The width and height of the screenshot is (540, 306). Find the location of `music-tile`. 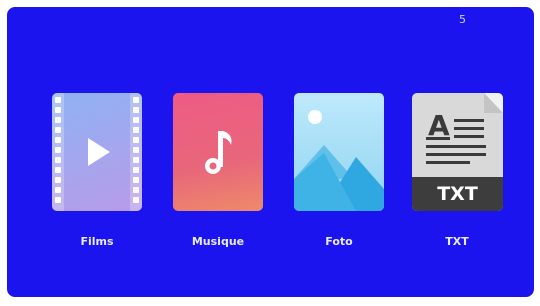

music-tile is located at coordinates (218, 152).